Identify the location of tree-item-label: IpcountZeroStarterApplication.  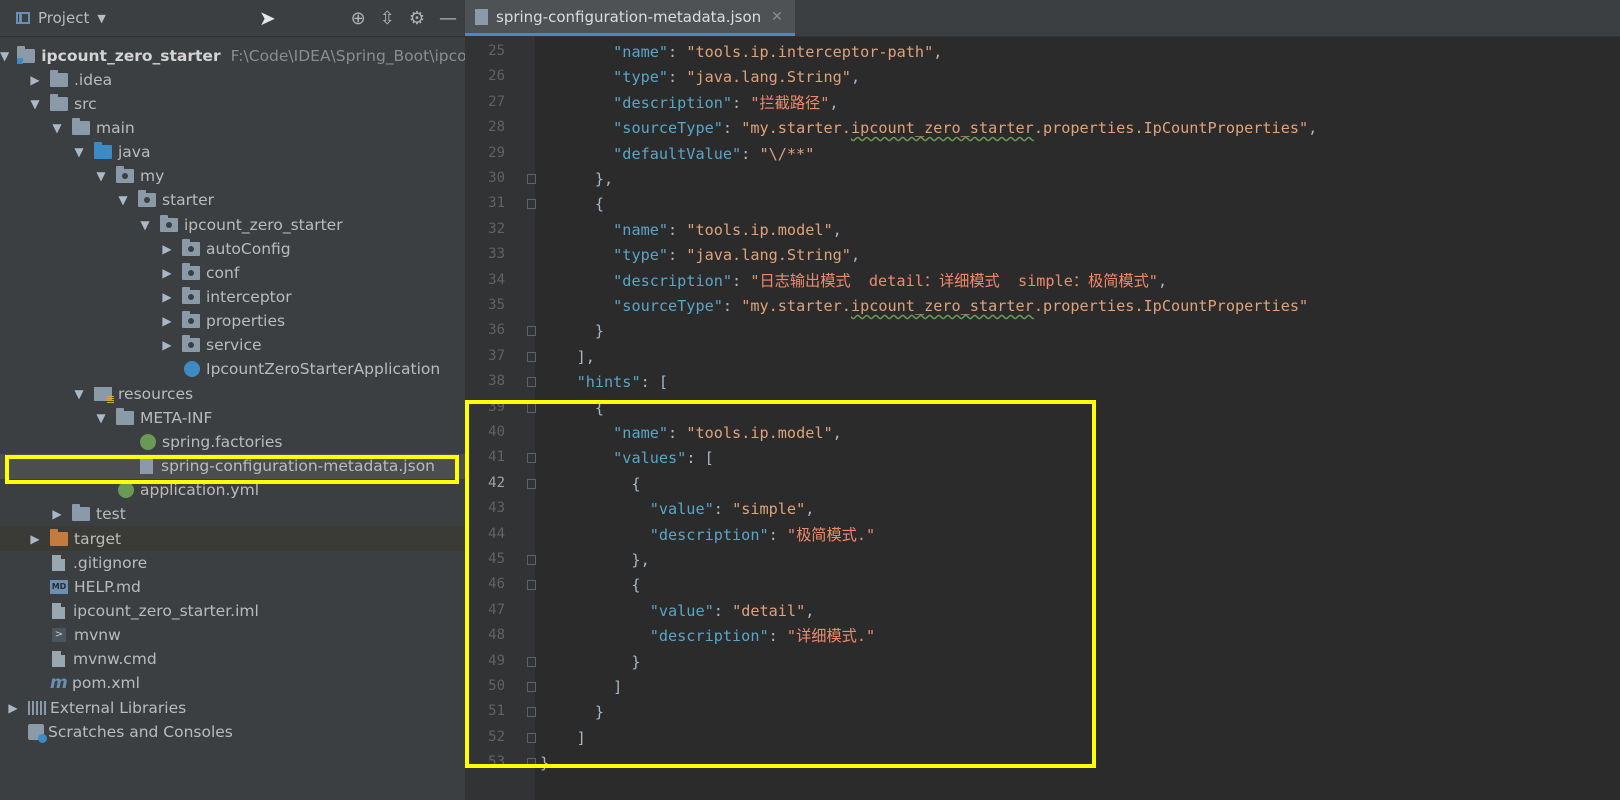
(323, 369).